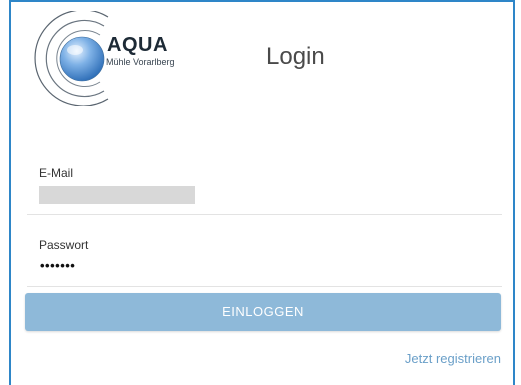 The height and width of the screenshot is (385, 521). I want to click on register-link: Jetzt registrieren, so click(453, 359).